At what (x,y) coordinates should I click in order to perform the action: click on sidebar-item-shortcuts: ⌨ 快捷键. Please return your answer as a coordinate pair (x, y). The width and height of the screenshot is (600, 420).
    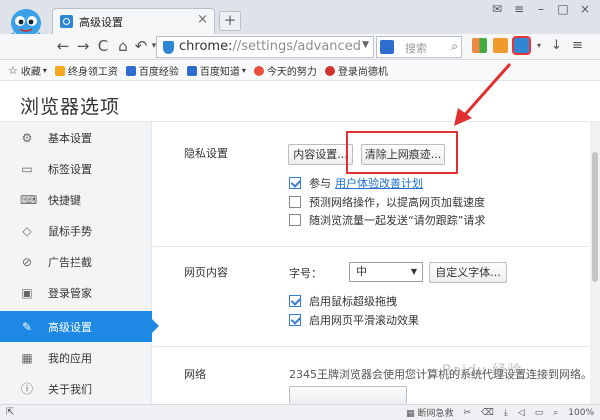
    Looking at the image, I should click on (76, 199).